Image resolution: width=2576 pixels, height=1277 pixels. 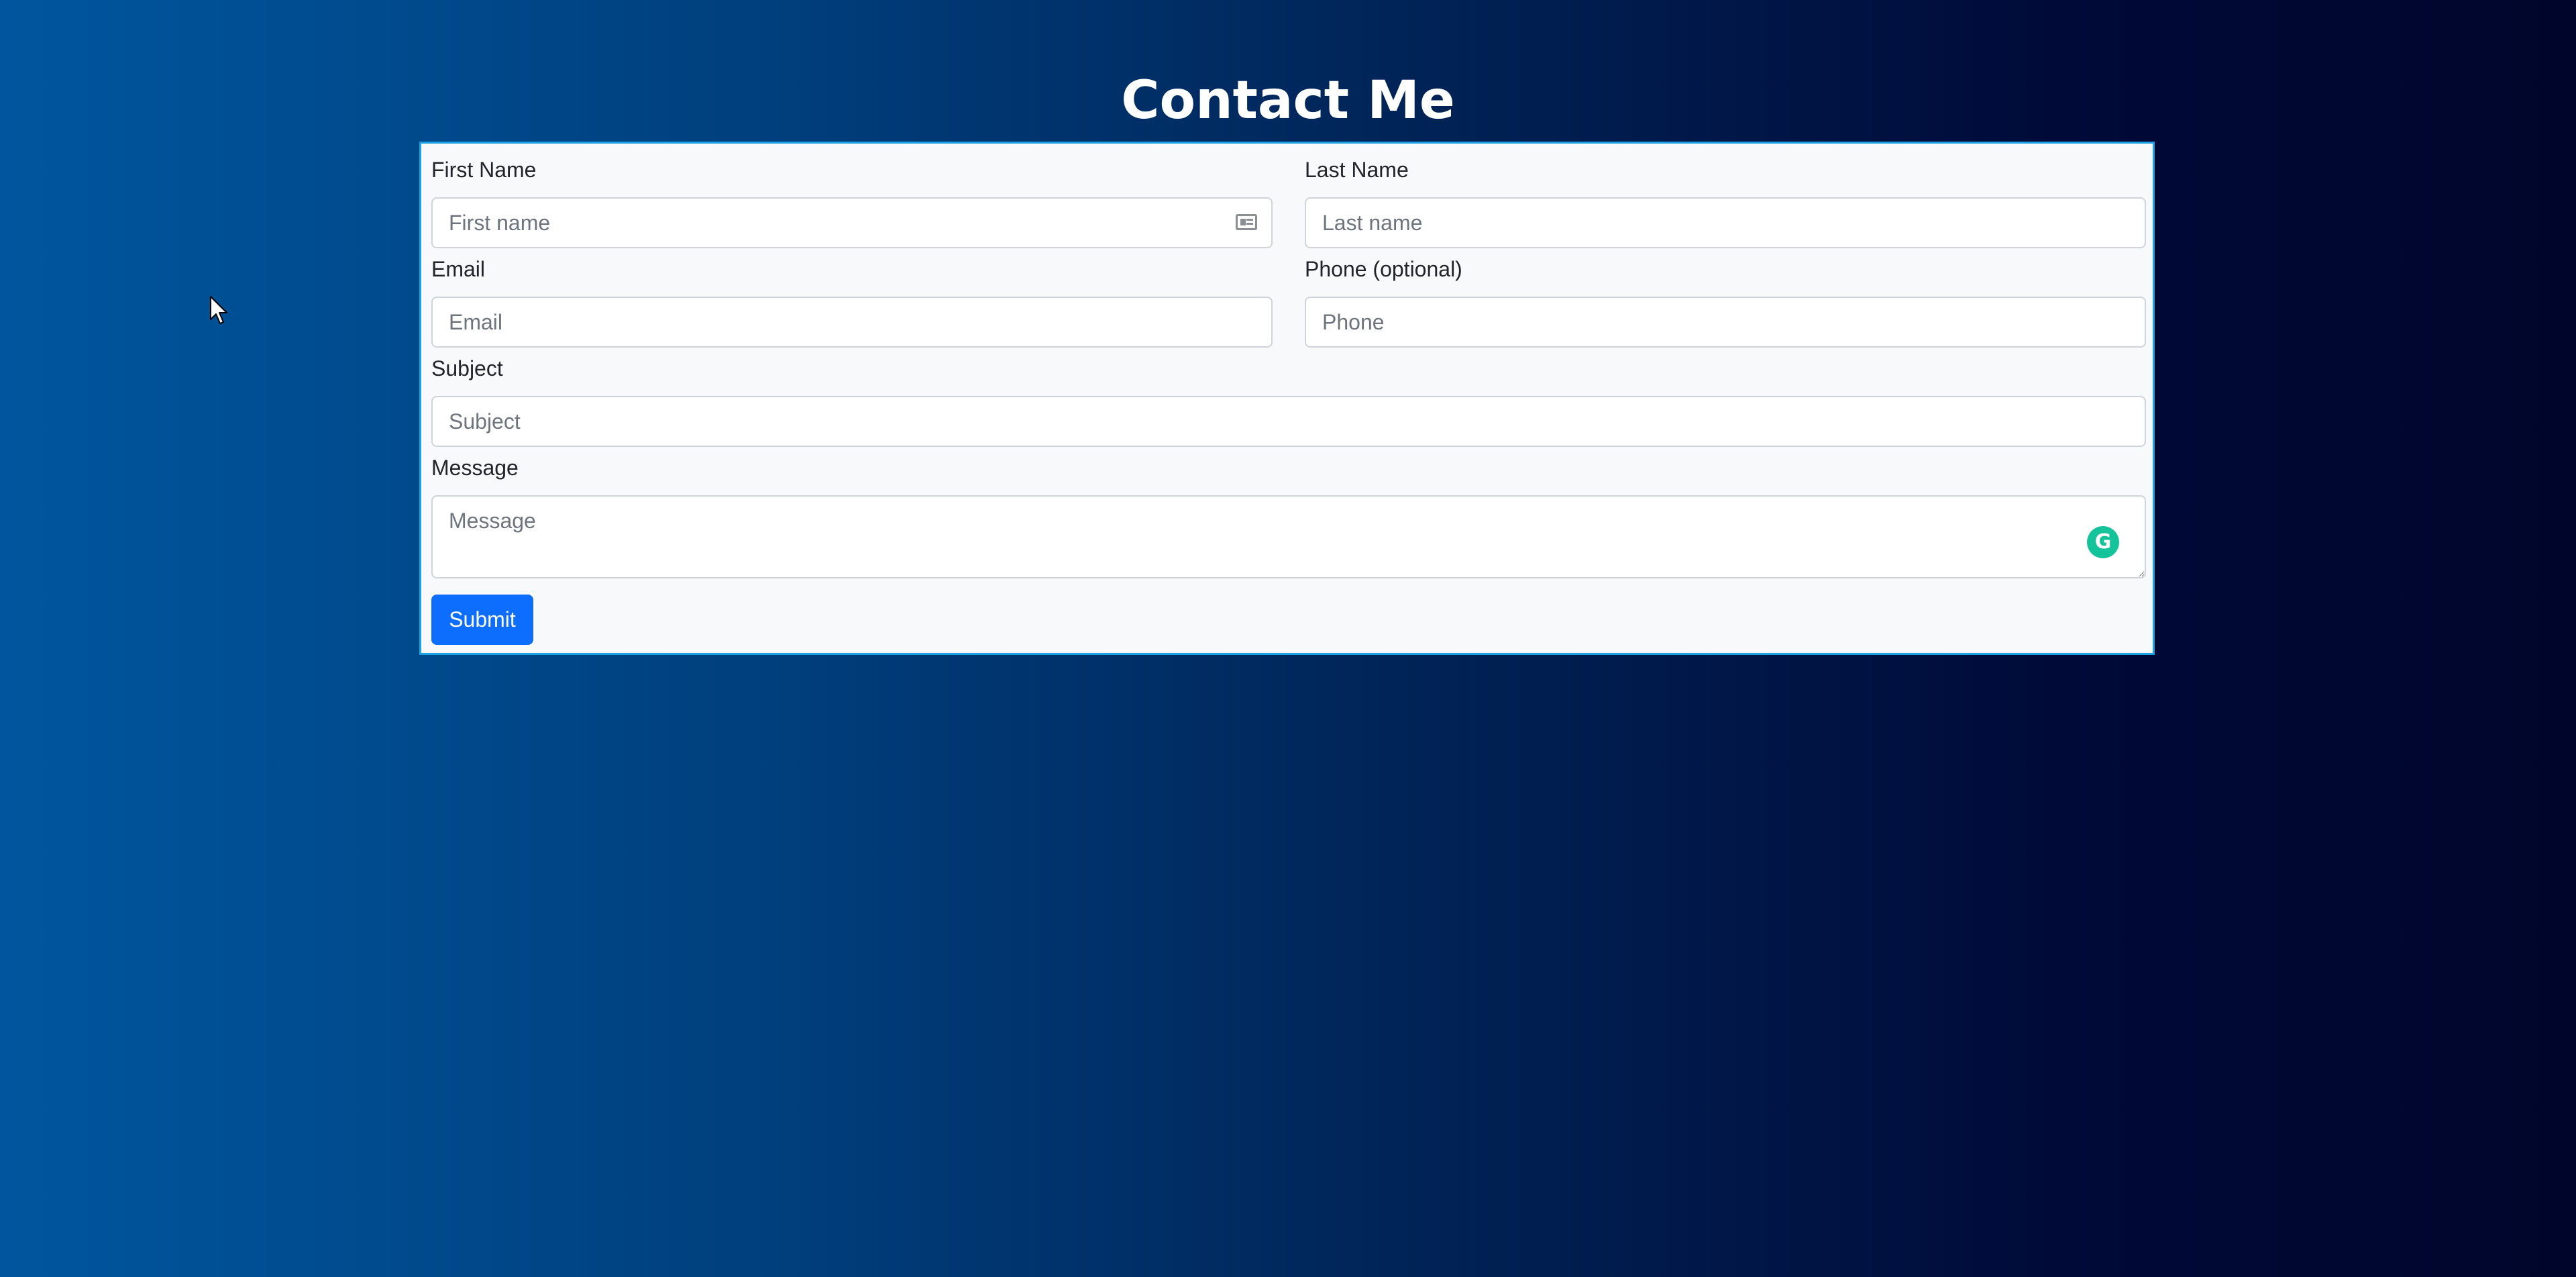 What do you see at coordinates (1383, 269) in the screenshot?
I see `phone-label: Phone (optional)` at bounding box center [1383, 269].